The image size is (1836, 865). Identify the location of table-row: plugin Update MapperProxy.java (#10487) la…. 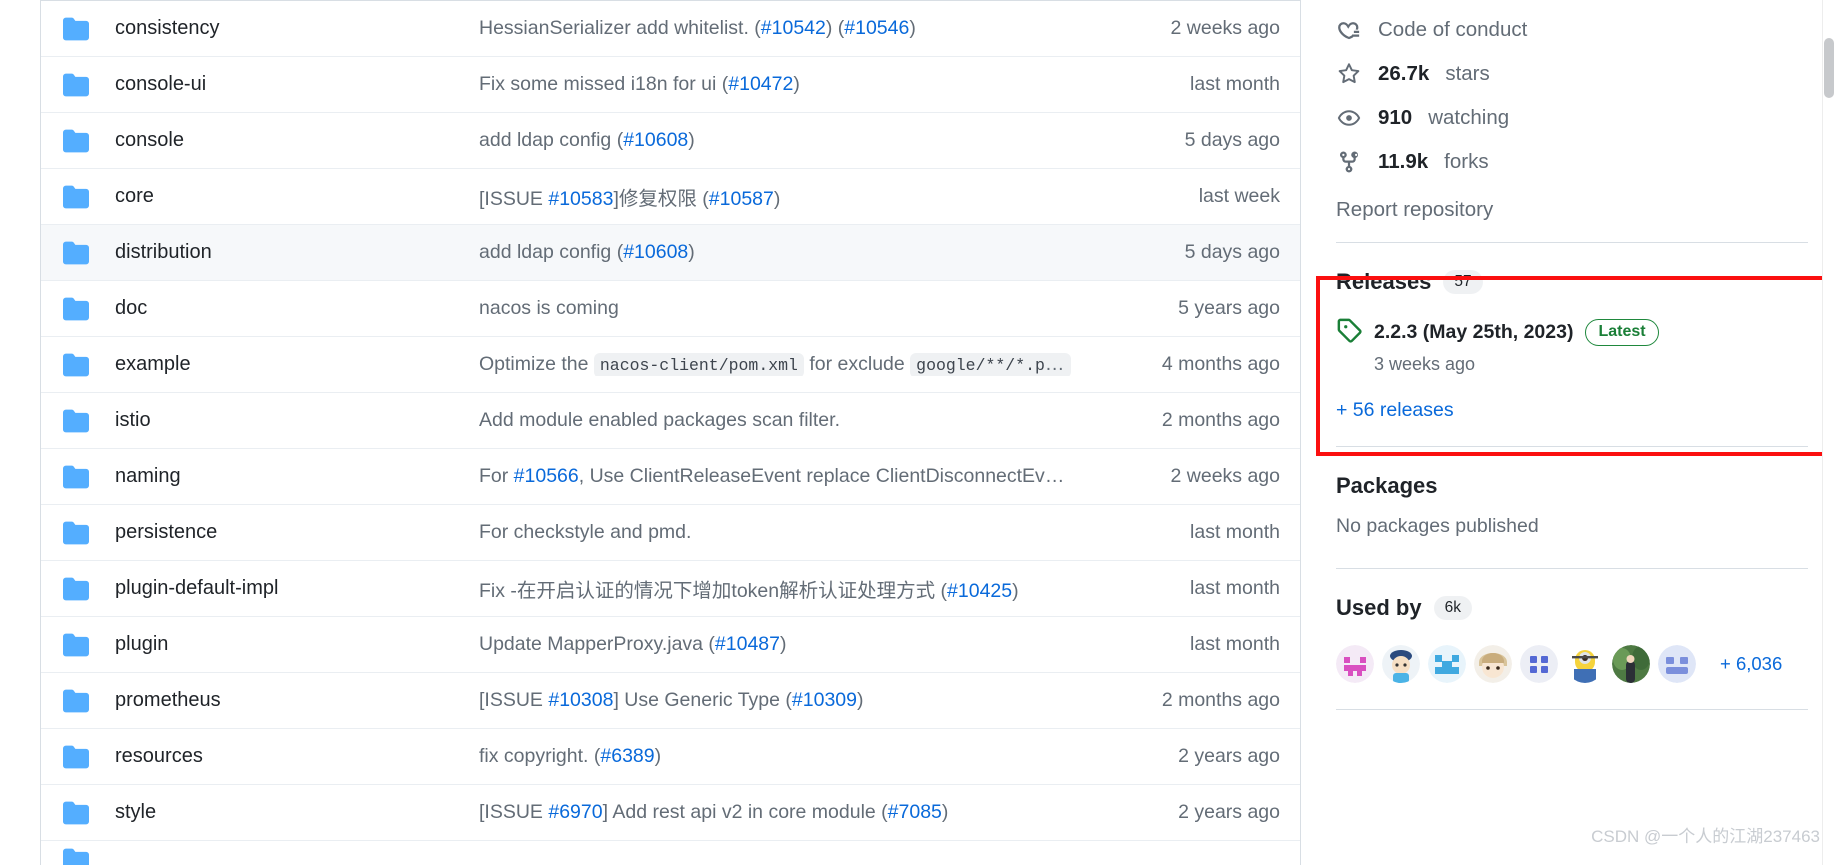
(670, 644).